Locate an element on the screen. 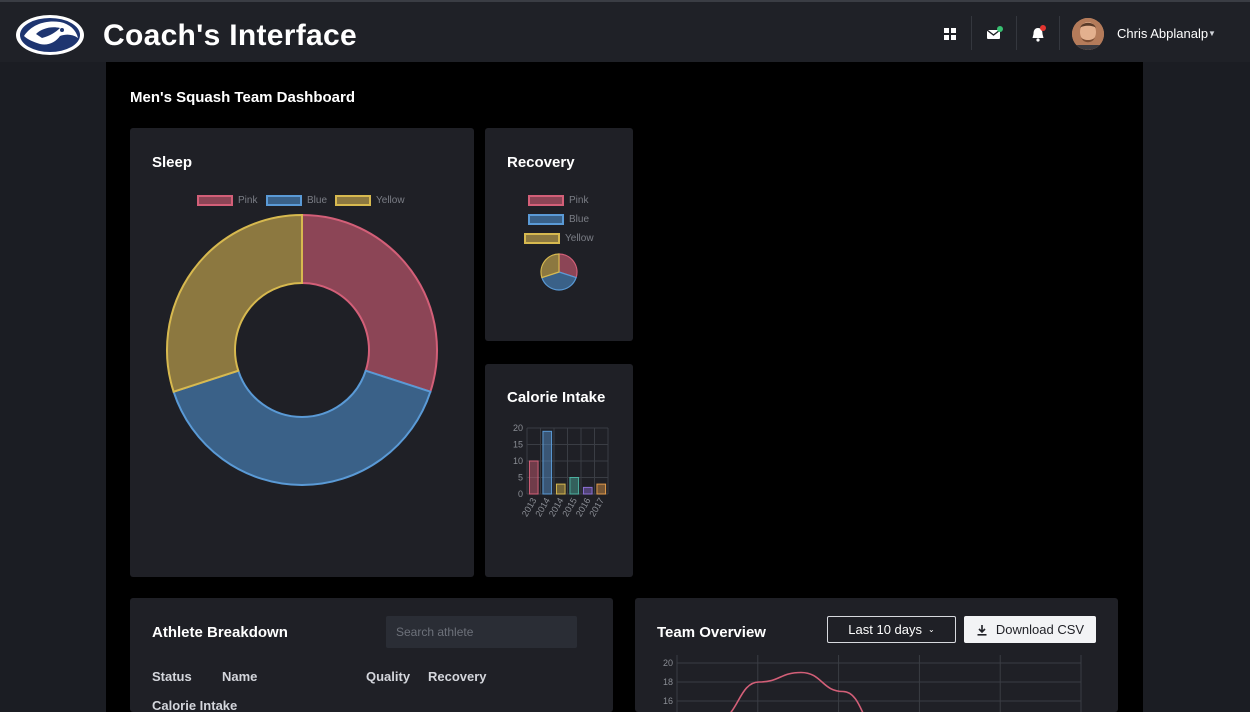  athlete-title: Athlete Breakdown is located at coordinates (220, 632).